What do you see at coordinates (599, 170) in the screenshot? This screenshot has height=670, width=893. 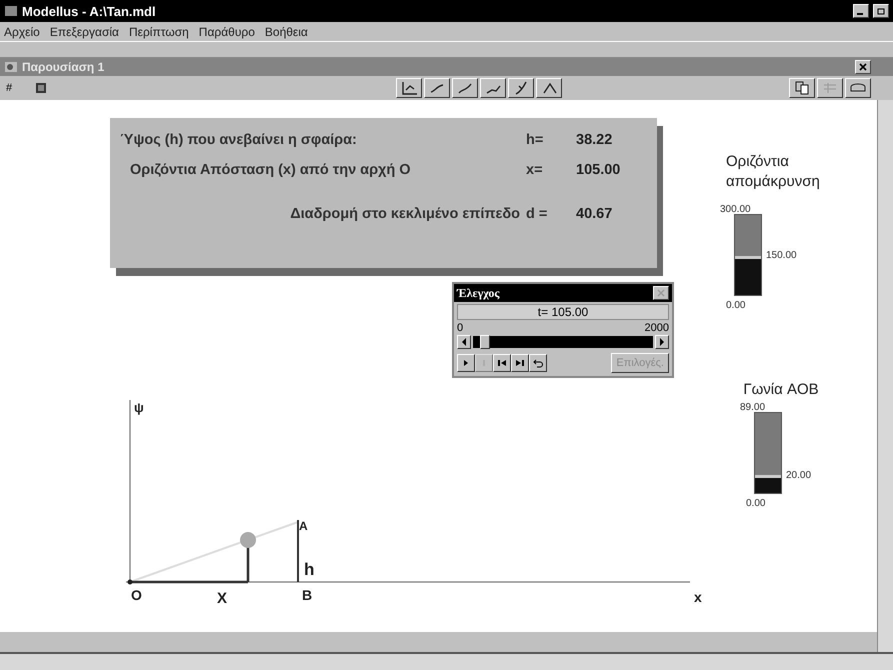 I see `readout-value: 105.00` at bounding box center [599, 170].